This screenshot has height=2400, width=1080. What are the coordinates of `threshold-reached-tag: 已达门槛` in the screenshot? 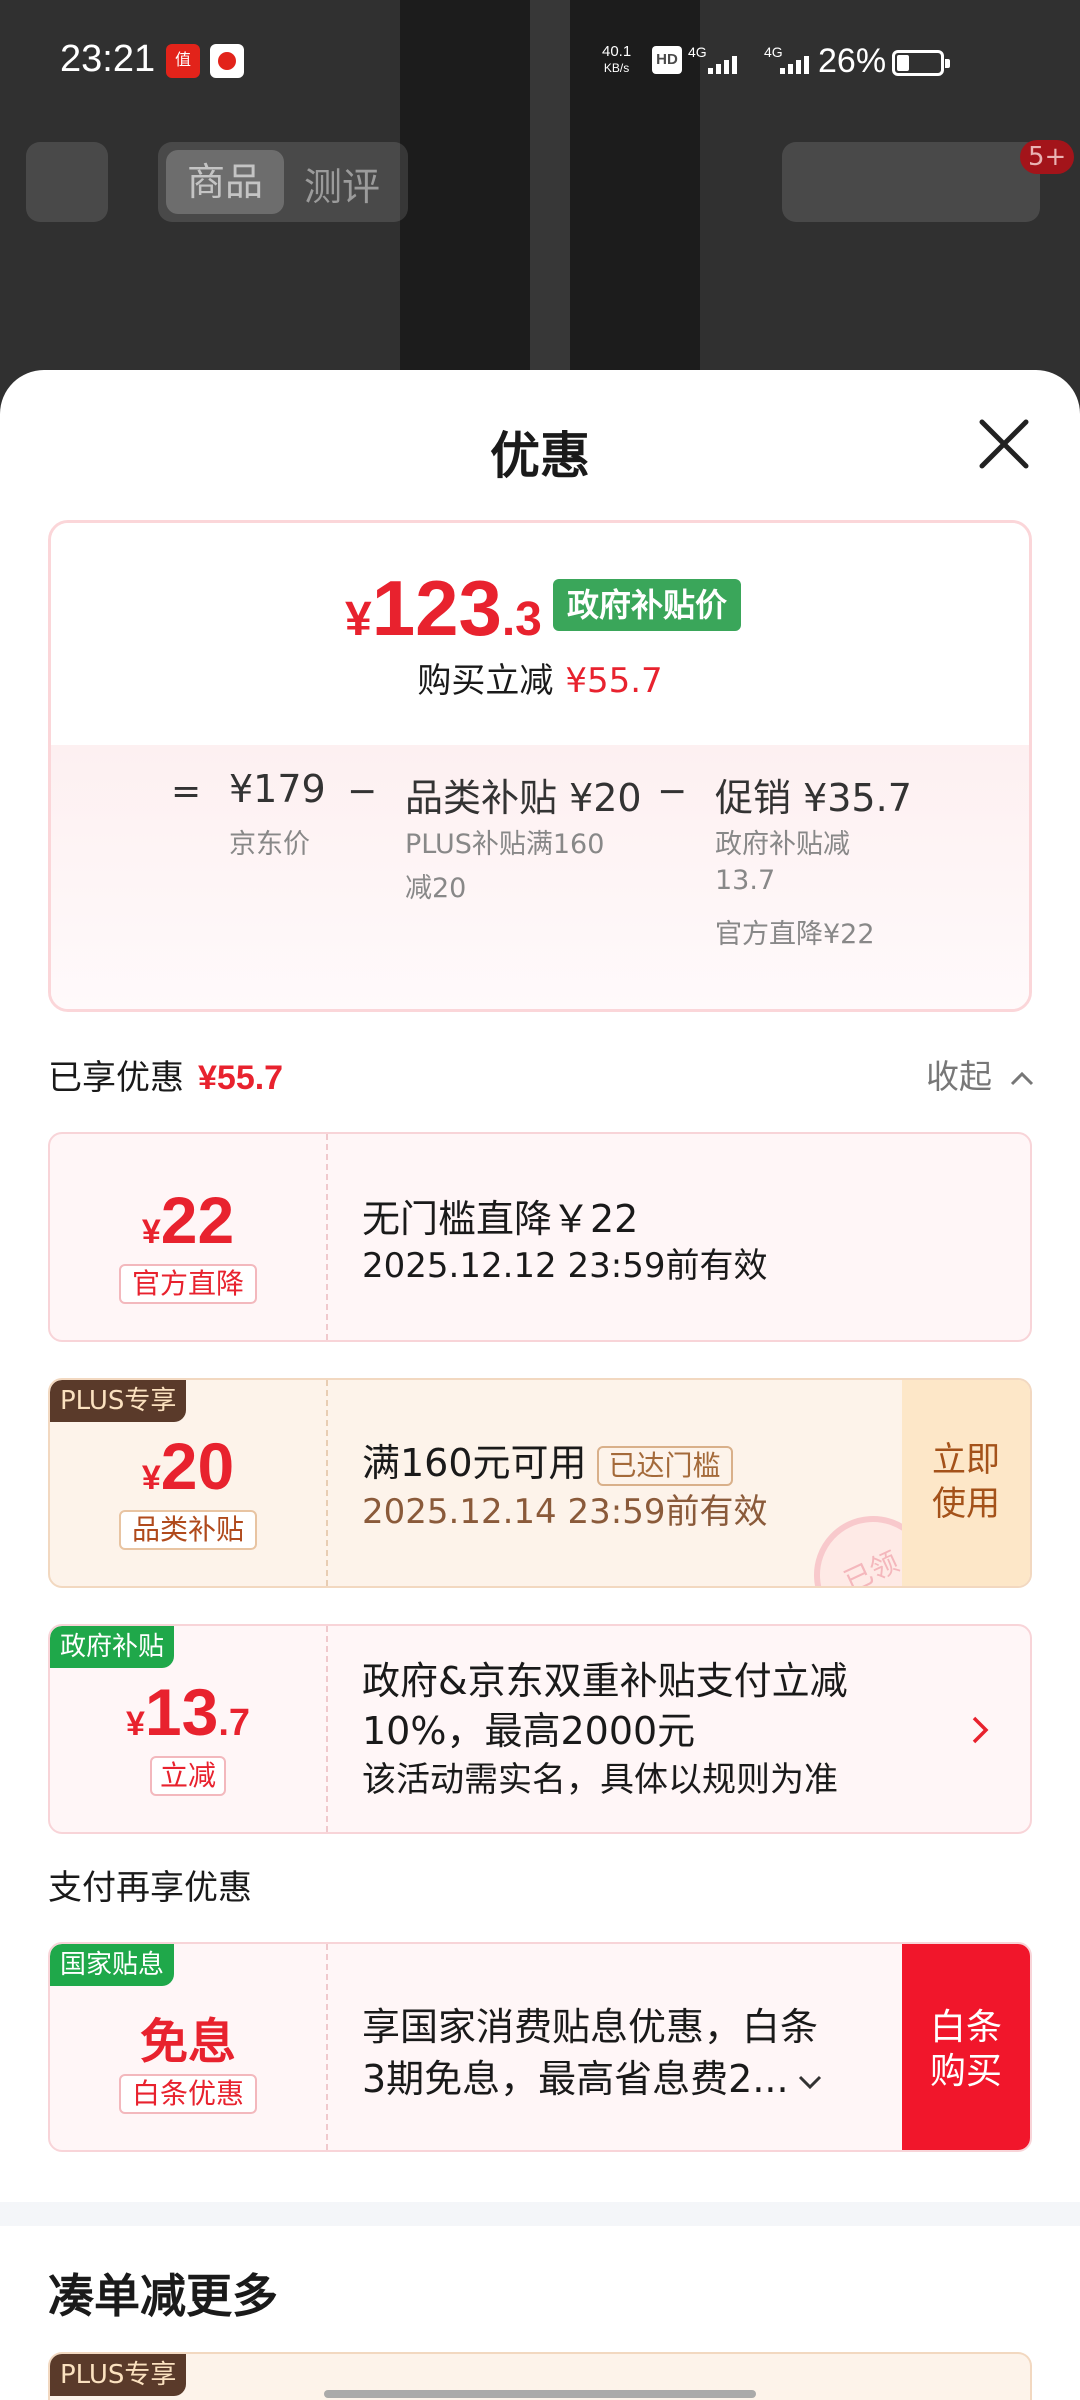 It's located at (664, 1465).